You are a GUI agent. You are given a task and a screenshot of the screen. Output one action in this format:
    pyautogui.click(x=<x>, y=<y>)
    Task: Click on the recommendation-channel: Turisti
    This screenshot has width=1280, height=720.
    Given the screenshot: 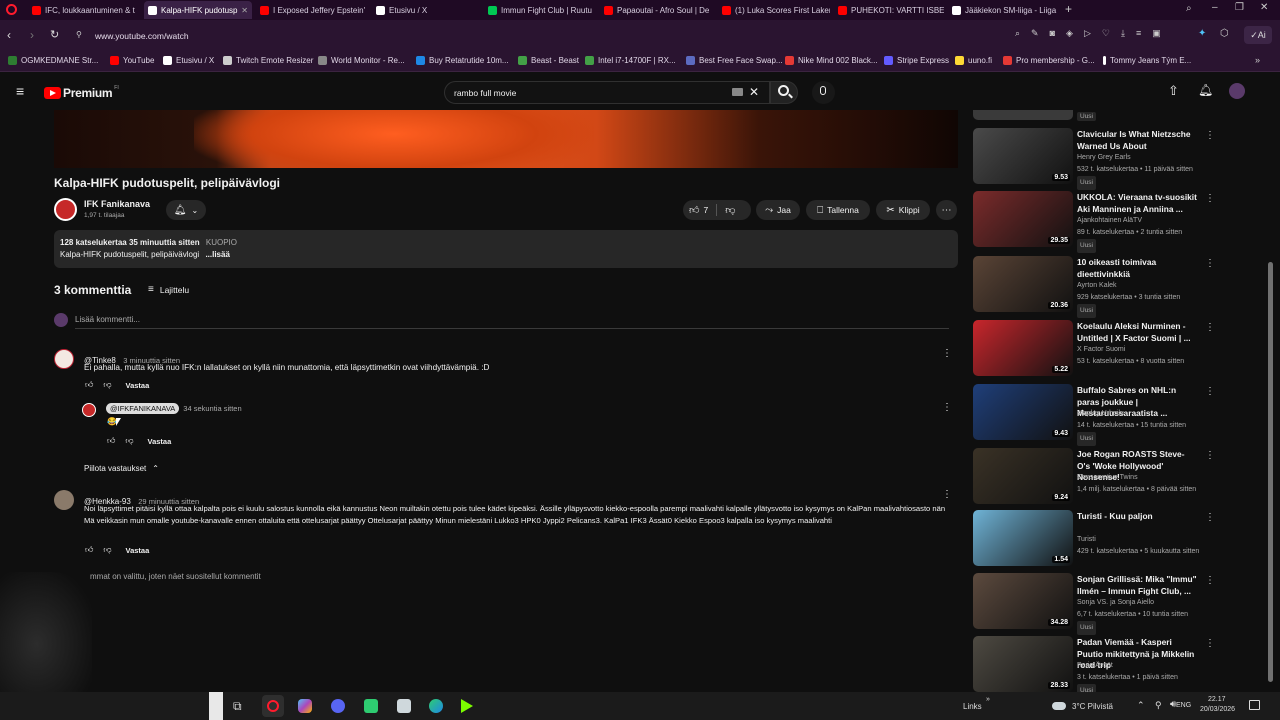 What is the action you would take?
    pyautogui.click(x=1142, y=540)
    